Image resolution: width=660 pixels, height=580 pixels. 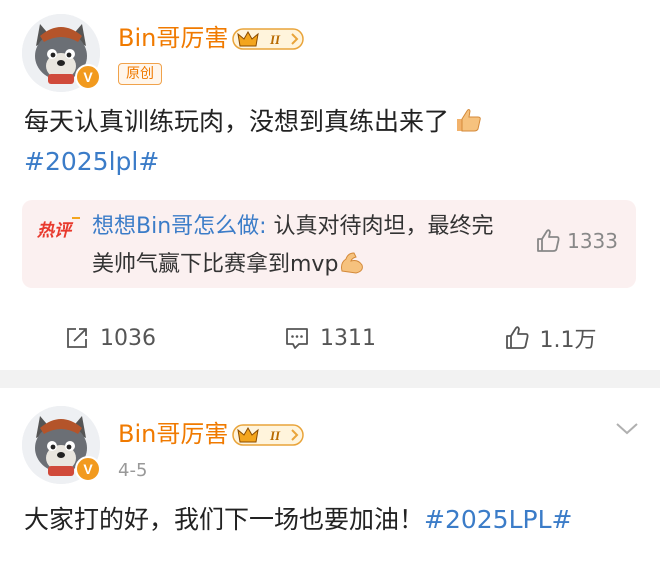 I want to click on post-date: 4-5, so click(x=133, y=470).